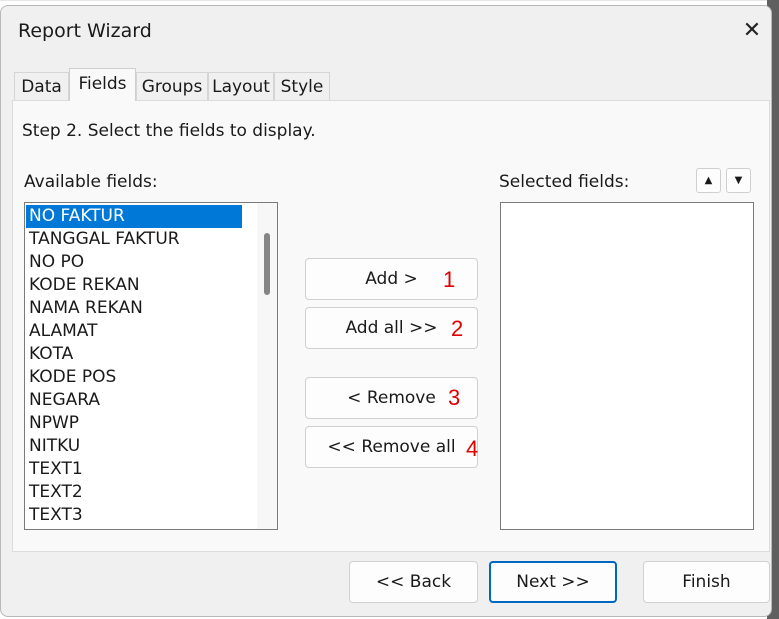 The width and height of the screenshot is (779, 619). I want to click on list-item-no-po: NO PO, so click(134, 262).